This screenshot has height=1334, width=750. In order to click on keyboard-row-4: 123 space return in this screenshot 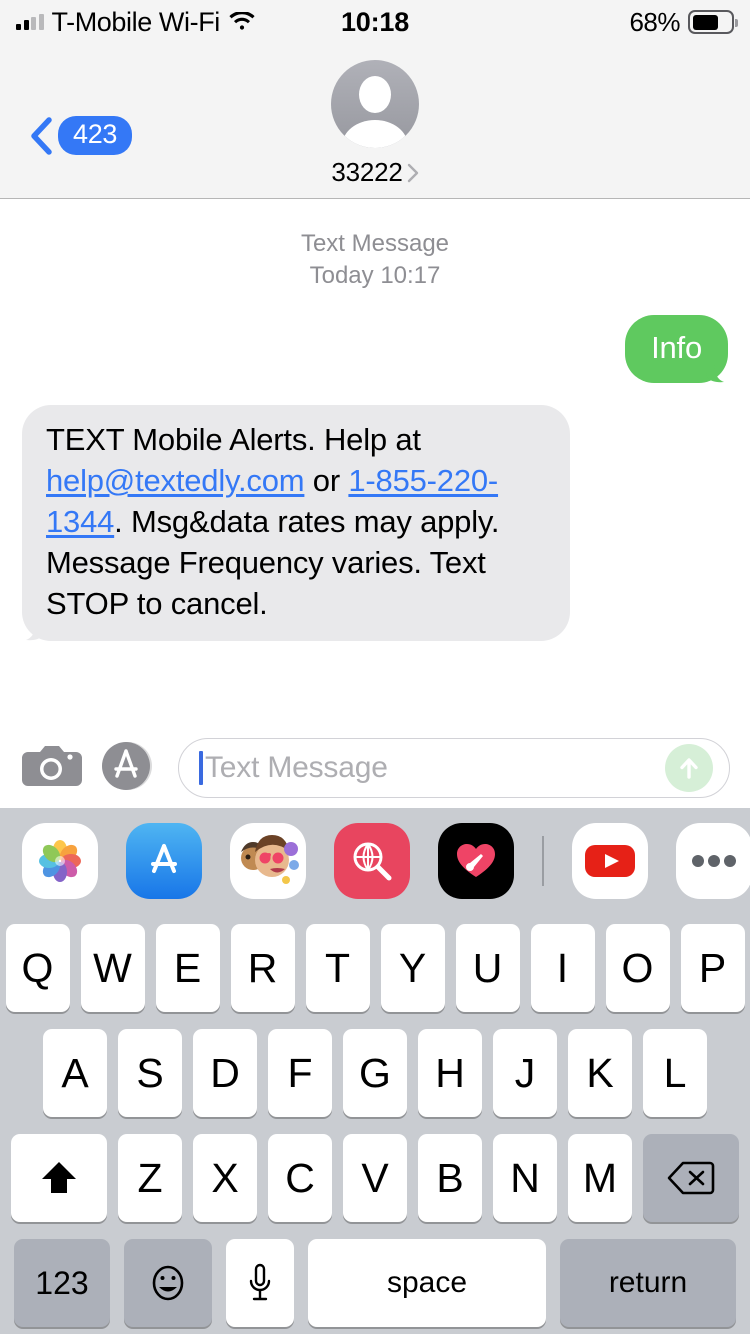, I will do `click(375, 1283)`.